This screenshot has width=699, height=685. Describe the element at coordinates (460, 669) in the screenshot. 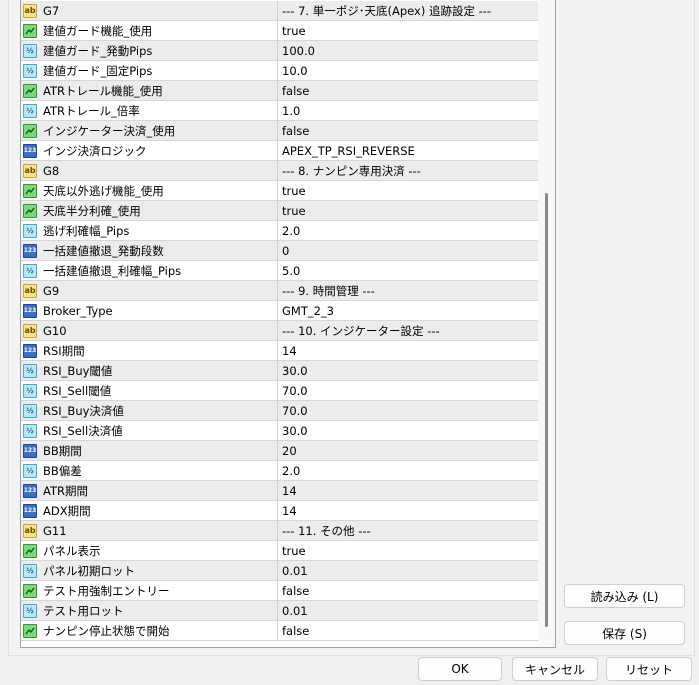

I see `ok-button: OK` at that location.